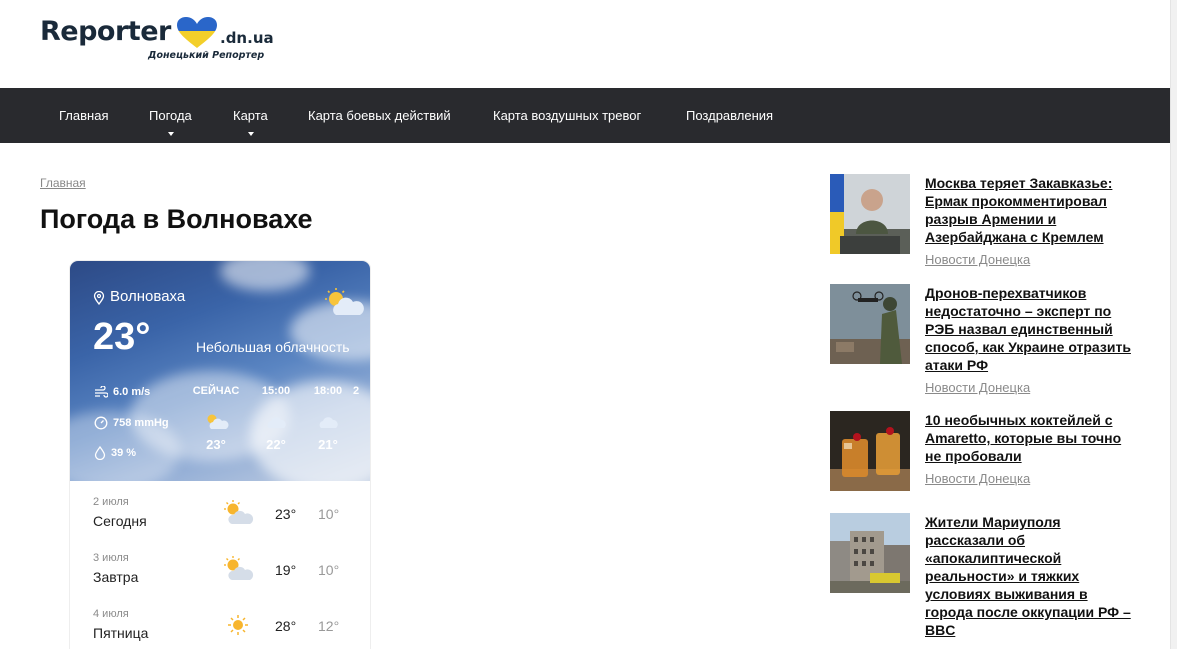 This screenshot has height=649, width=1177. Describe the element at coordinates (220, 569) in the screenshot. I see `daily-forecast-row: 3 июля Завтра 19° 10°` at that location.